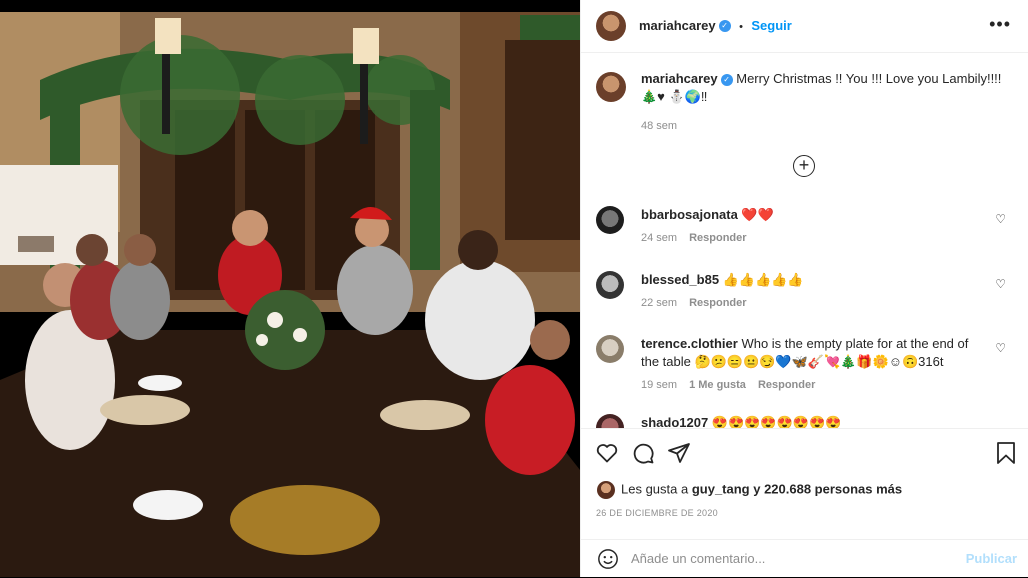 The height and width of the screenshot is (578, 1028). I want to click on follow-button: Seguir, so click(771, 25).